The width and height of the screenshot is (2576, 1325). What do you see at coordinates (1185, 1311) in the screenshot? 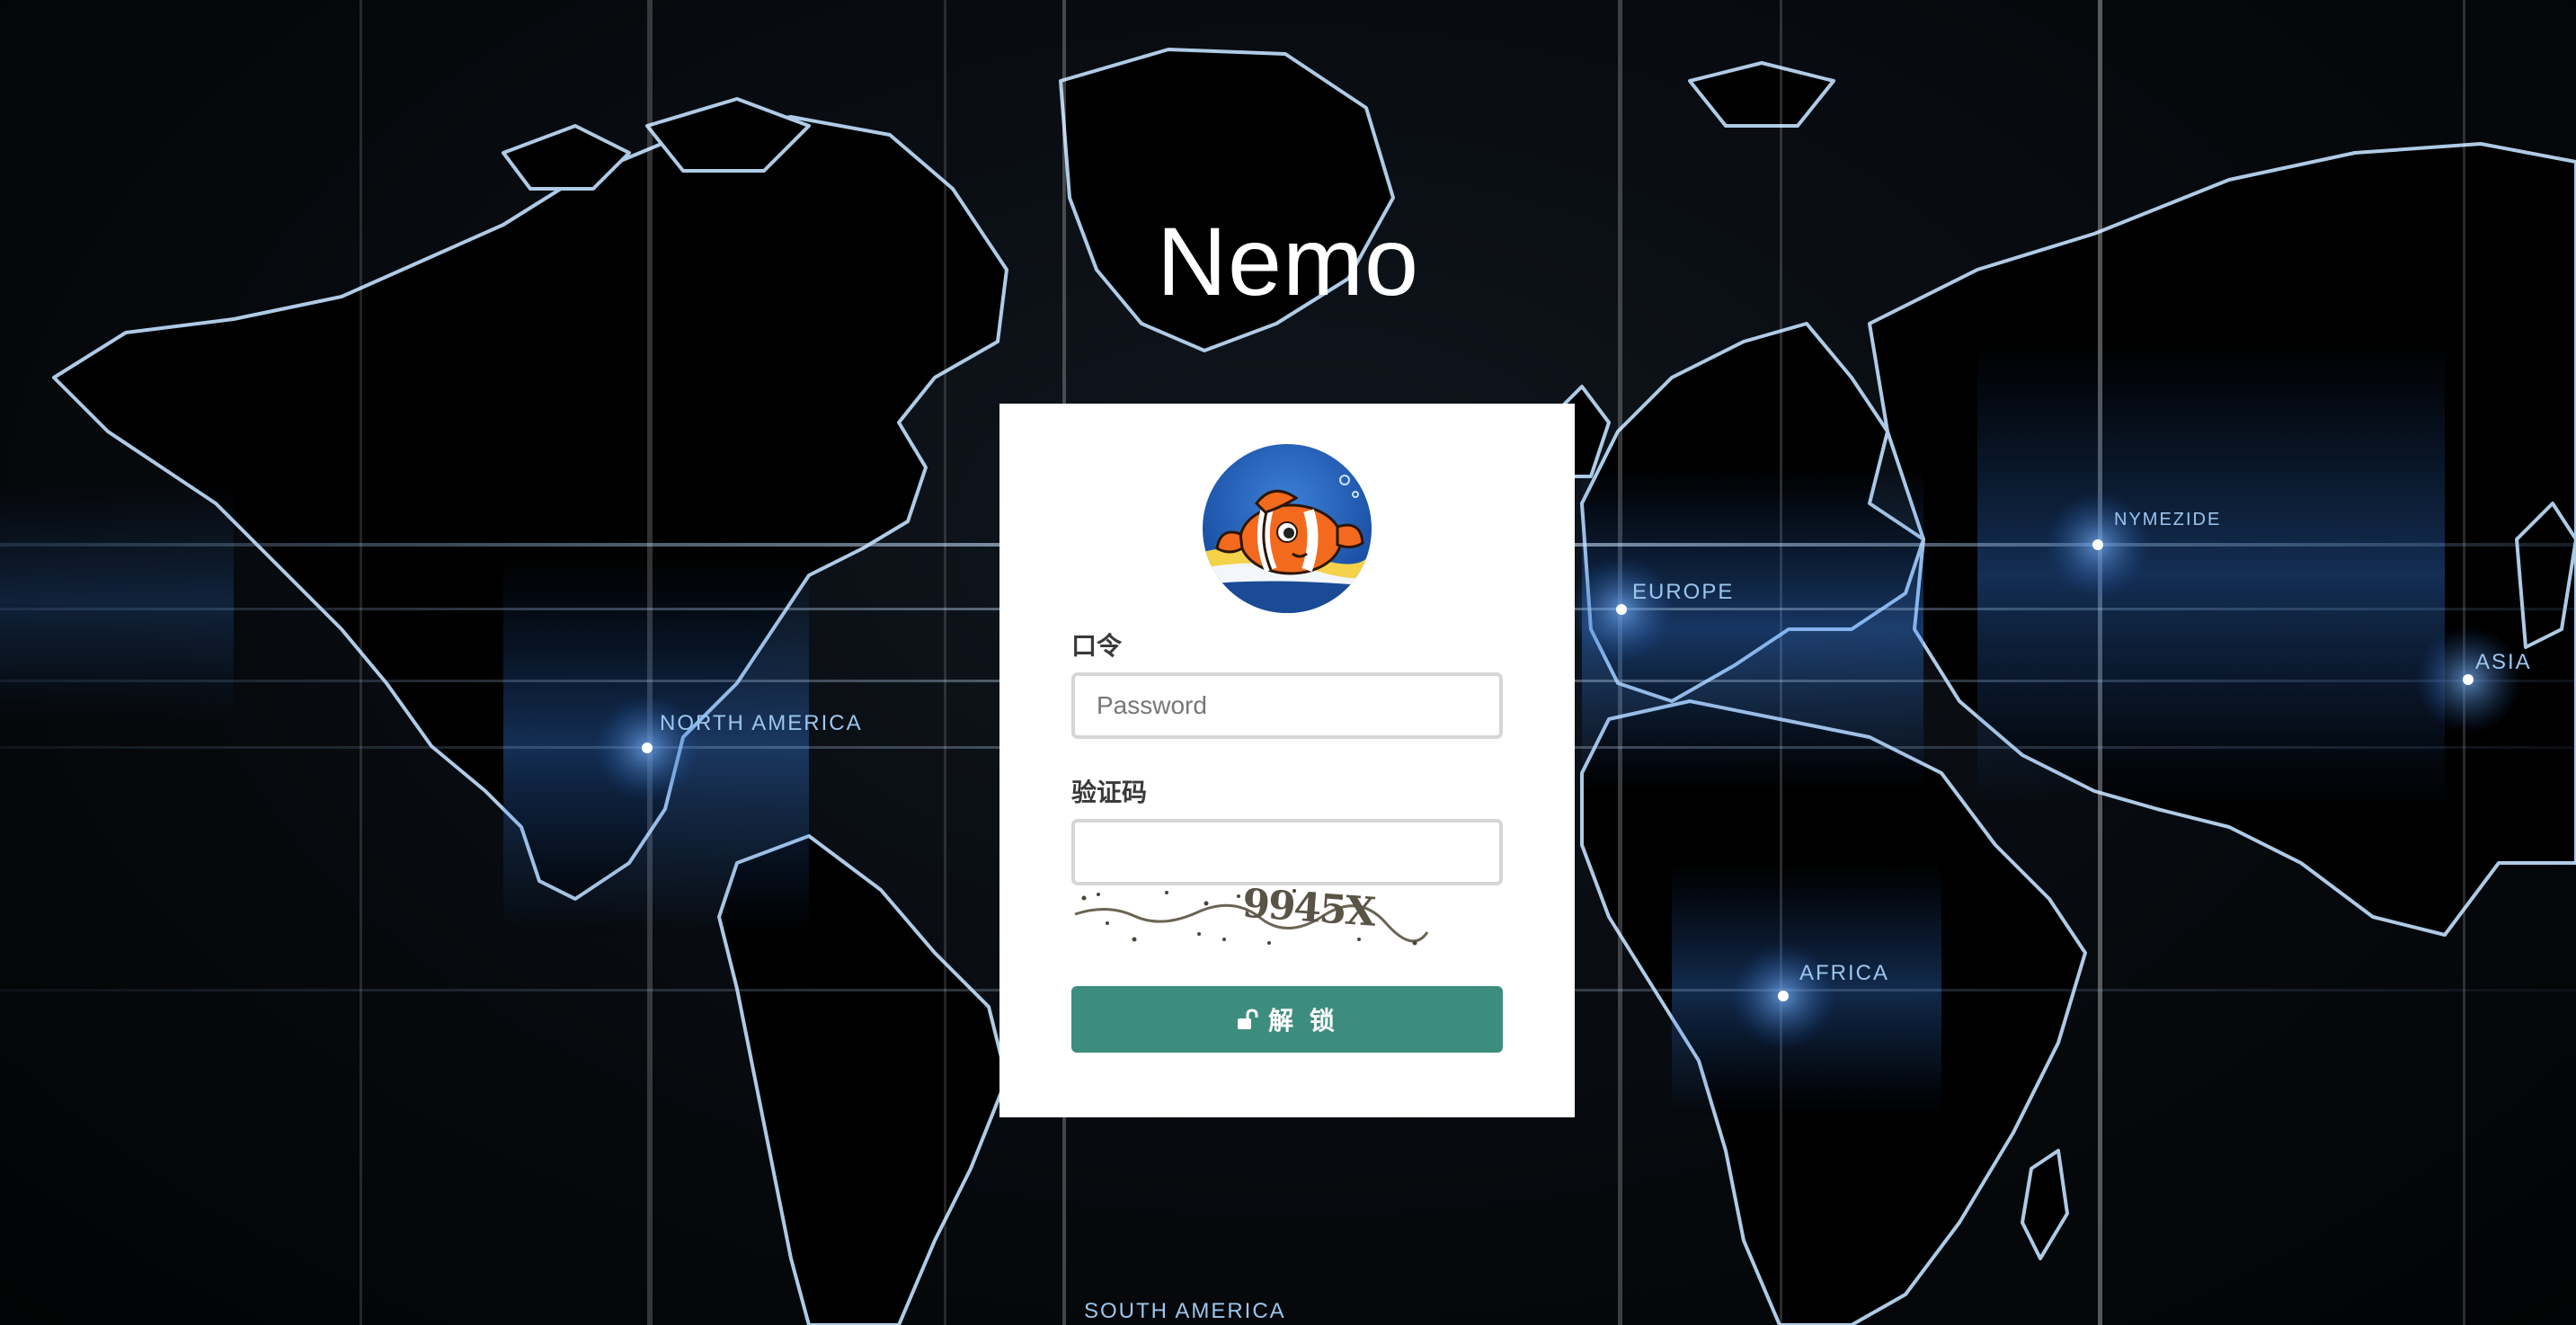
I see `map-label-south-america: SOUTH AMERICA` at bounding box center [1185, 1311].